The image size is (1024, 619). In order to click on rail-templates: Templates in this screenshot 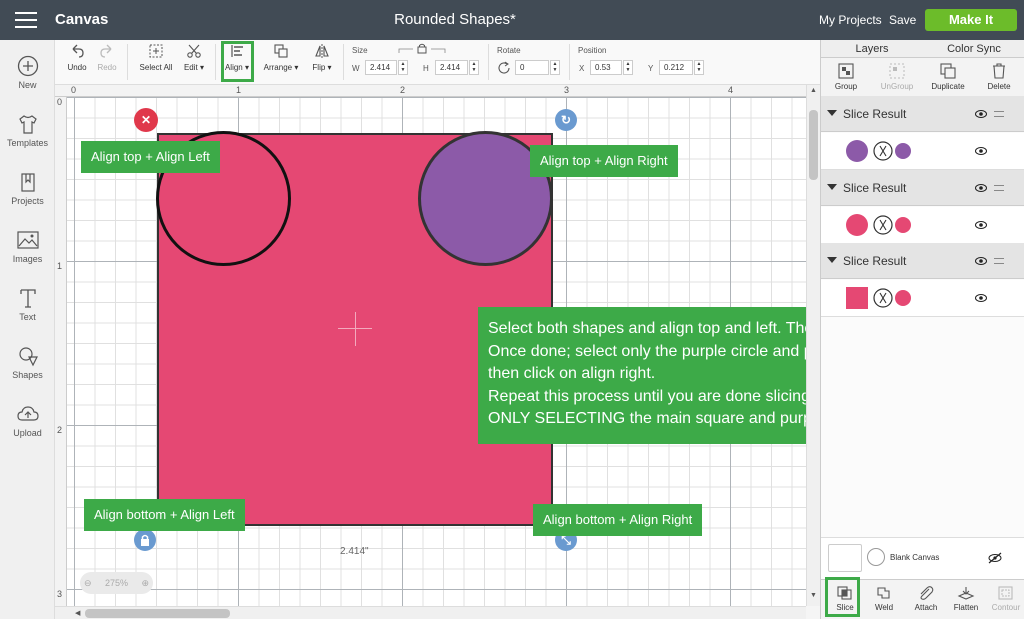, I will do `click(27, 130)`.